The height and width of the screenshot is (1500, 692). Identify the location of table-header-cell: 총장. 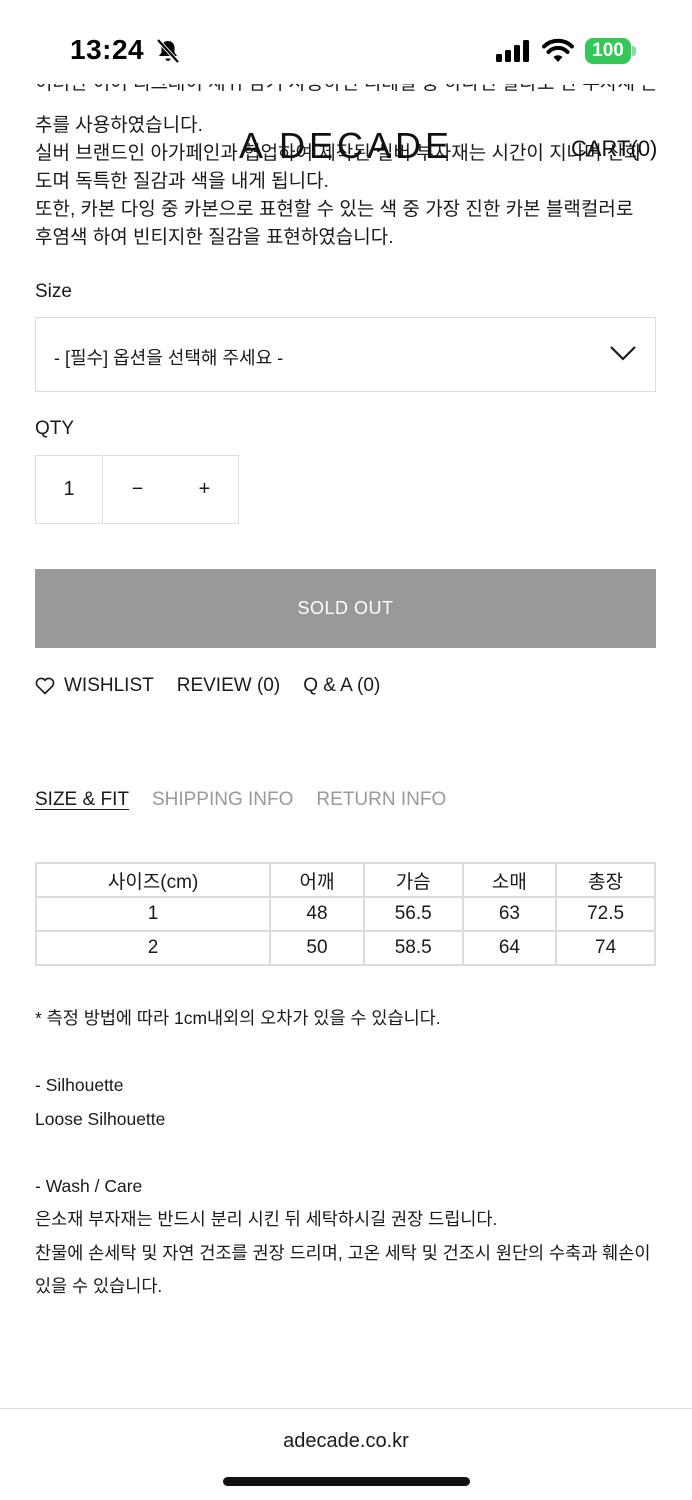
(605, 880).